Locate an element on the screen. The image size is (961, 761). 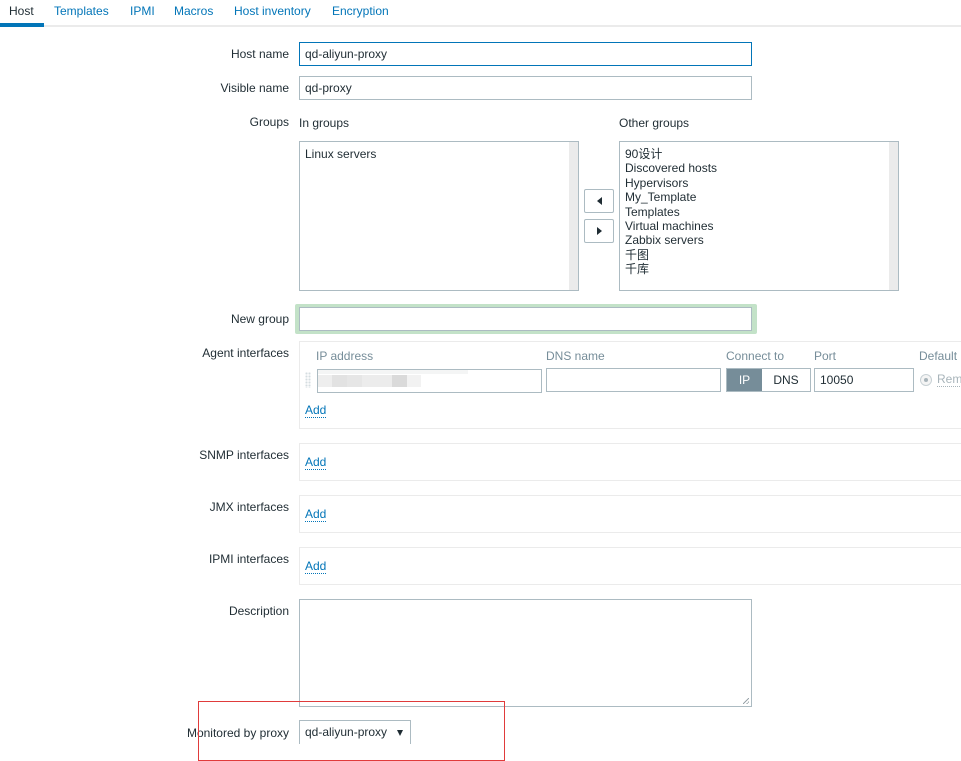
host-name-label: Host name is located at coordinates (259, 54).